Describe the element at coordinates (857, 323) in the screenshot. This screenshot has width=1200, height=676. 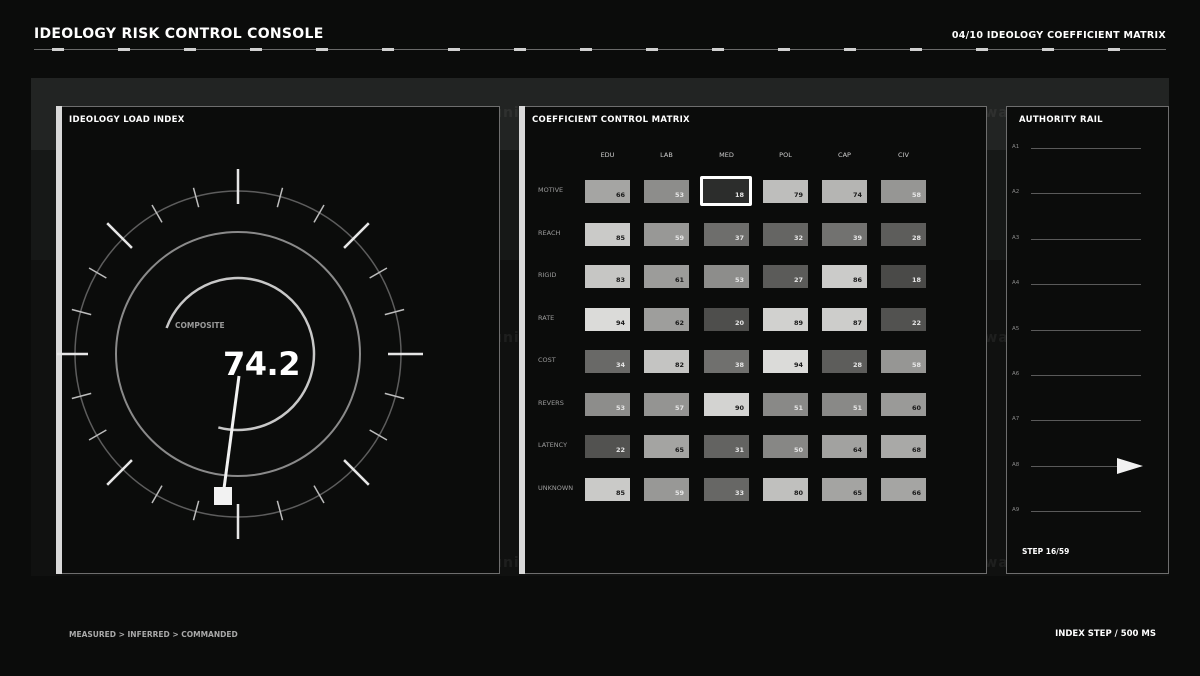
I see `matrix-cell-value: 87` at that location.